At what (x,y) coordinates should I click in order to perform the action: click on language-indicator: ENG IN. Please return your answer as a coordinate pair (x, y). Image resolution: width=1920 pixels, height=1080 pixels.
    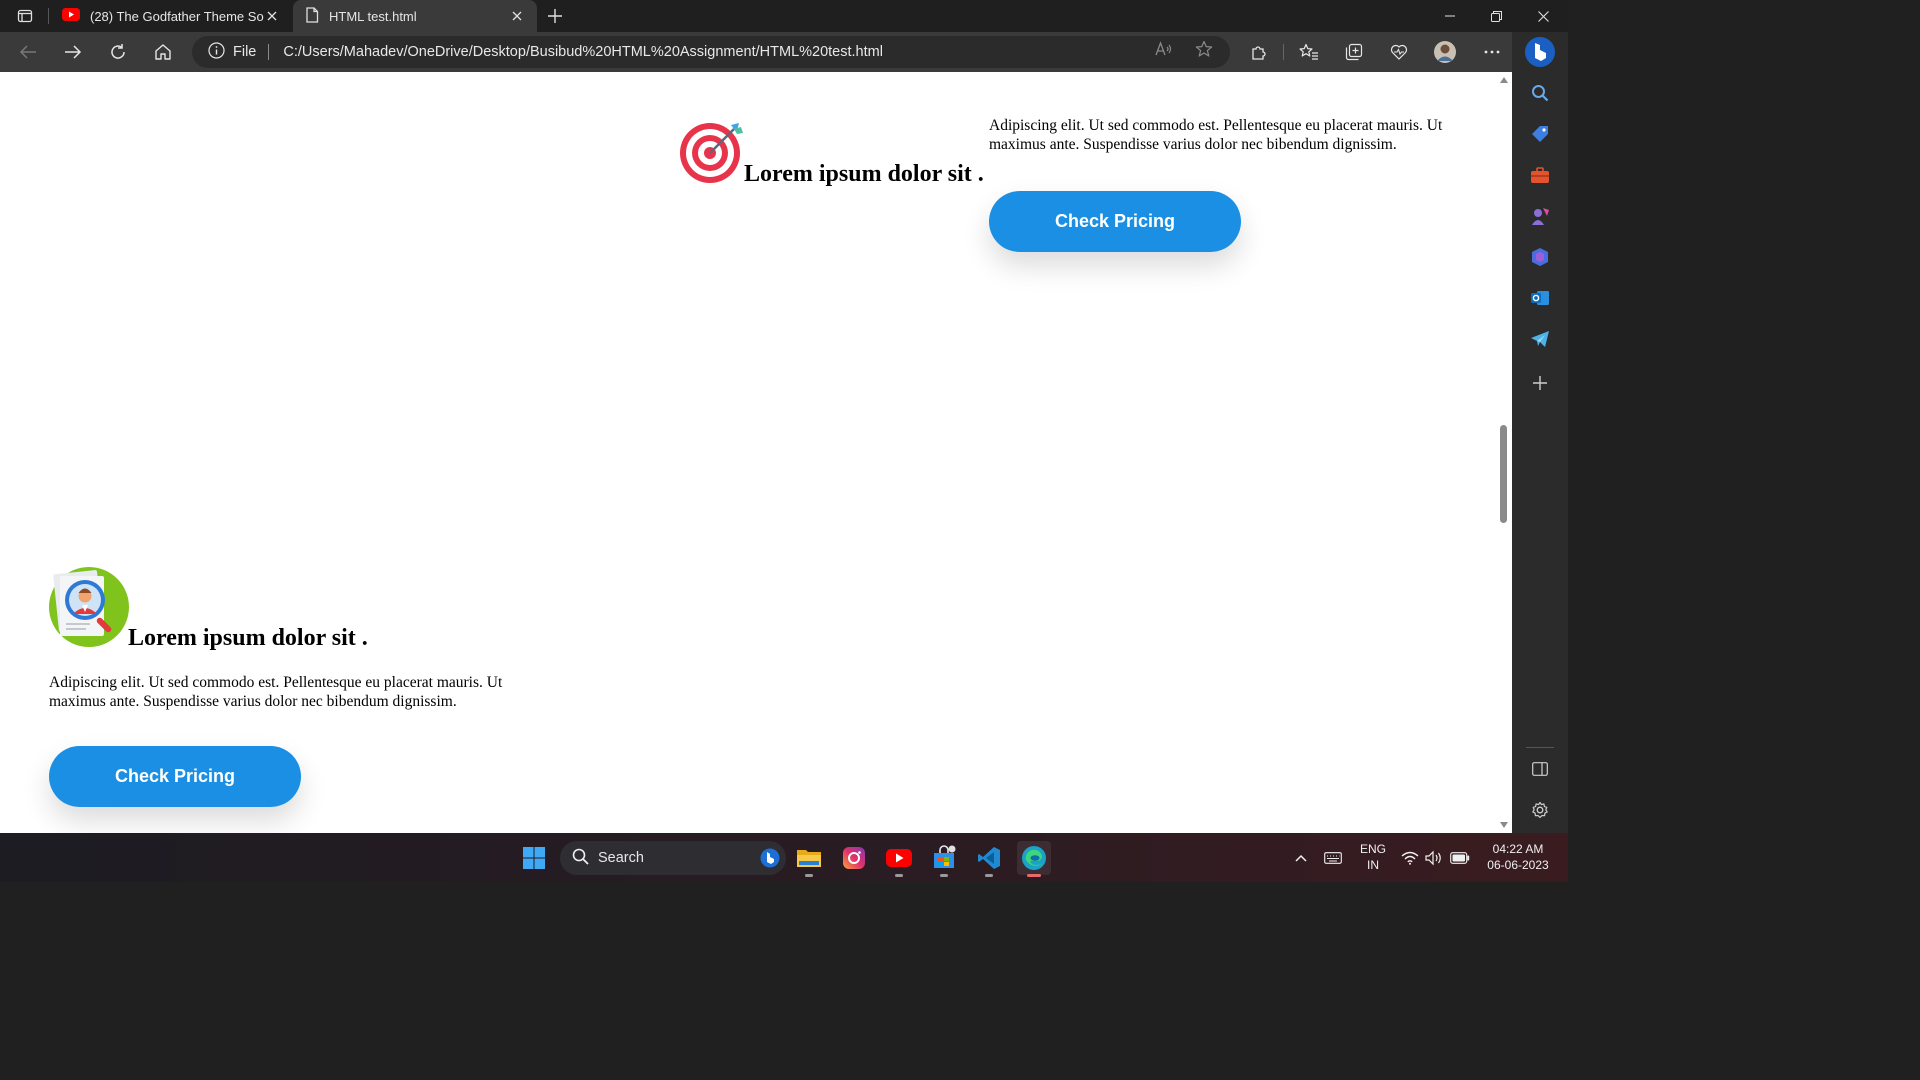
    Looking at the image, I should click on (1373, 857).